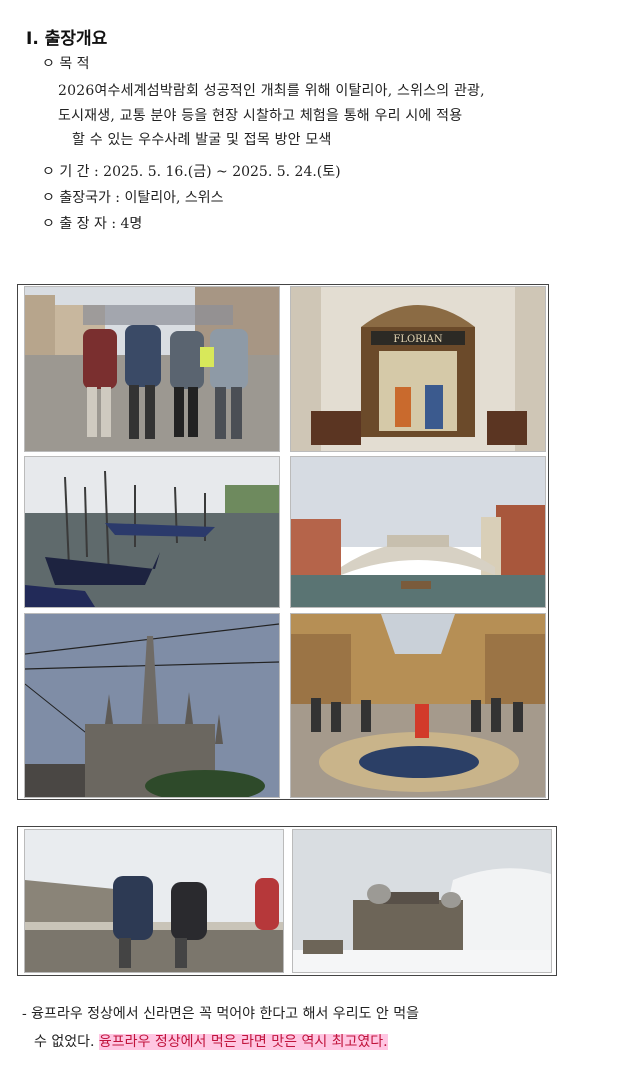  I want to click on purpose-label: ㅇ 목 적, so click(66, 64).